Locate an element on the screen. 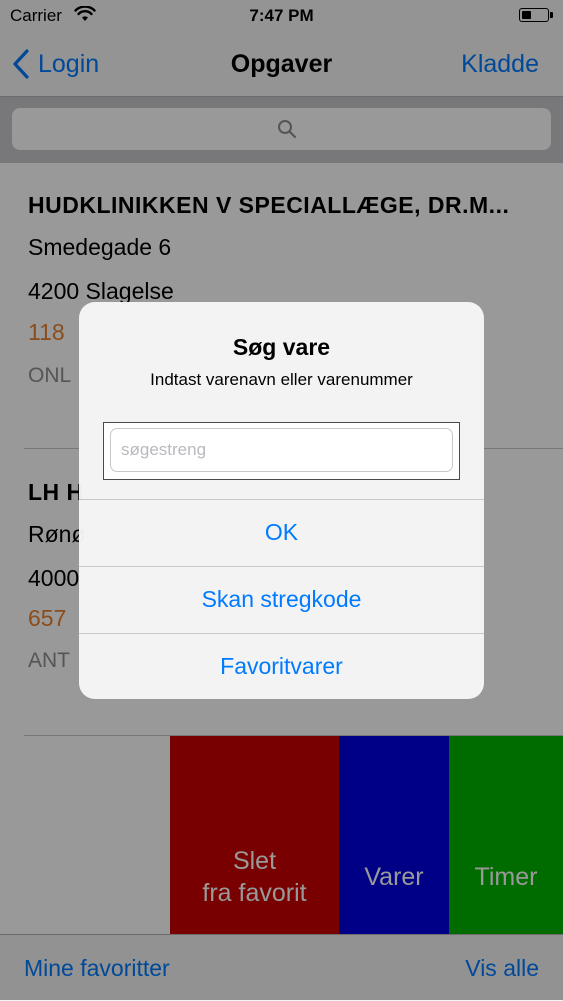 The height and width of the screenshot is (1001, 563). search-string-input is located at coordinates (281, 450).